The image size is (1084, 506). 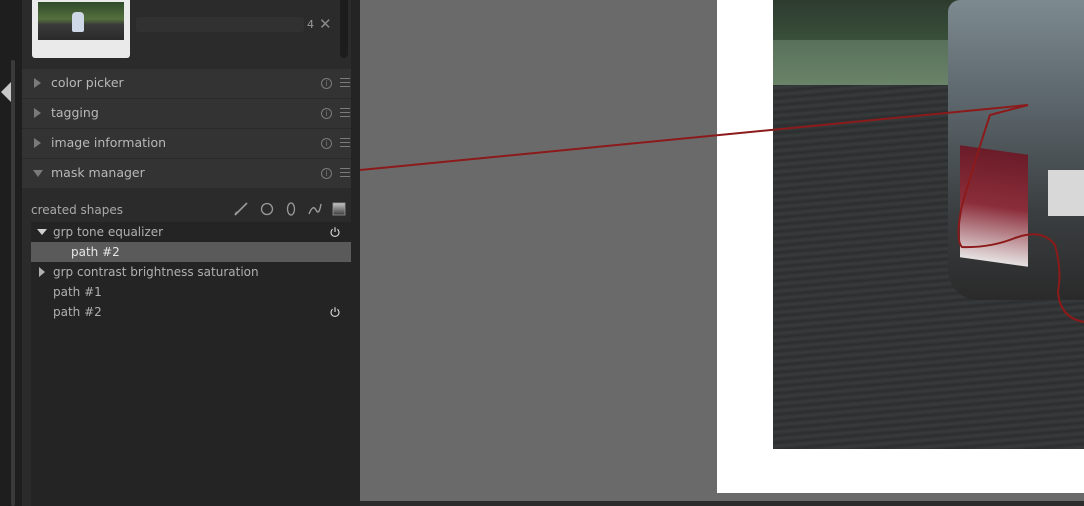 What do you see at coordinates (241, 209) in the screenshot?
I see `brush-icon` at bounding box center [241, 209].